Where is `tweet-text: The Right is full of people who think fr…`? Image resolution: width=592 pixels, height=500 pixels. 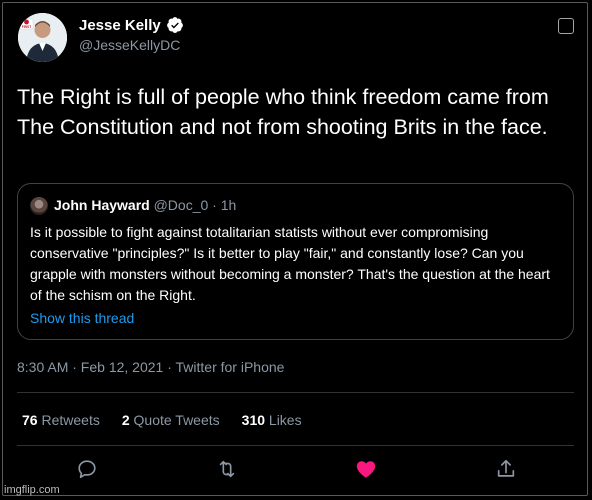 tweet-text: The Right is full of people who think fr… is located at coordinates (283, 112).